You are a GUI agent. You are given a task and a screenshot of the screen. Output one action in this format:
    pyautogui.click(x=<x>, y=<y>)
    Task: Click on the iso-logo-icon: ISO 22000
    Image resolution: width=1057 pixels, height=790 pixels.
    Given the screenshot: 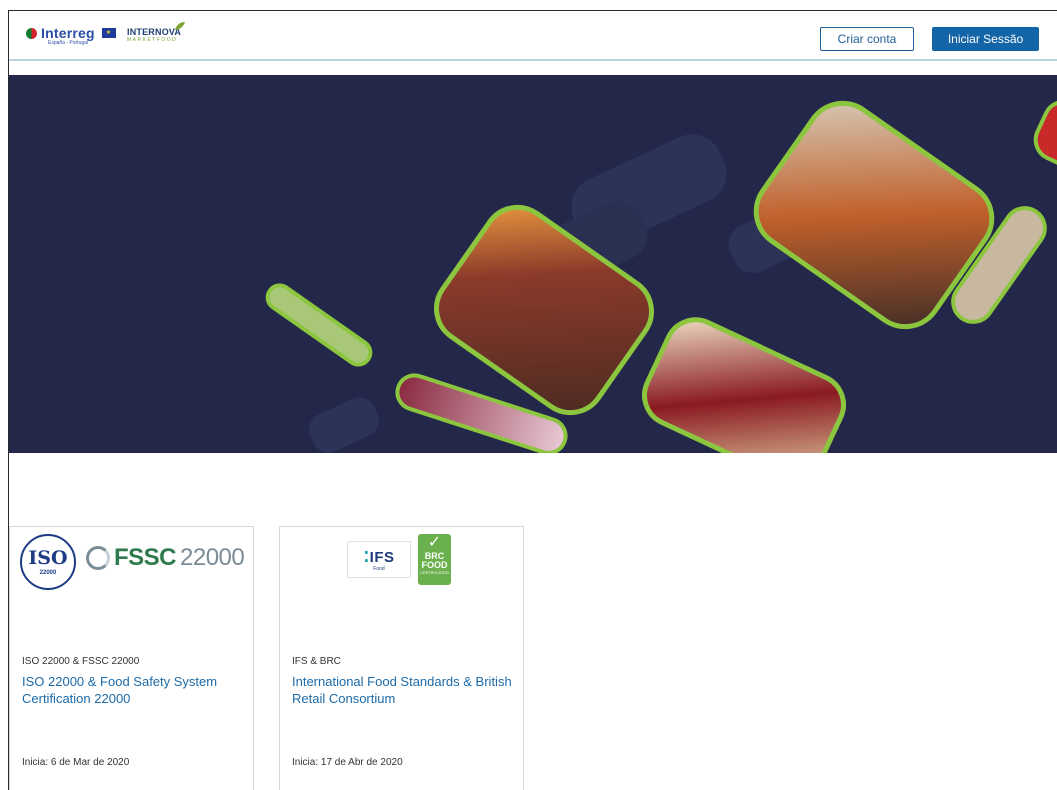 What is the action you would take?
    pyautogui.click(x=48, y=562)
    